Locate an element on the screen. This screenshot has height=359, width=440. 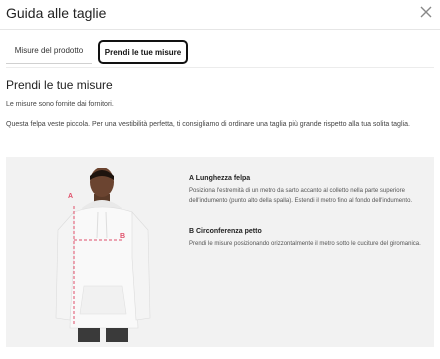
label-b: B is located at coordinates (122, 236).